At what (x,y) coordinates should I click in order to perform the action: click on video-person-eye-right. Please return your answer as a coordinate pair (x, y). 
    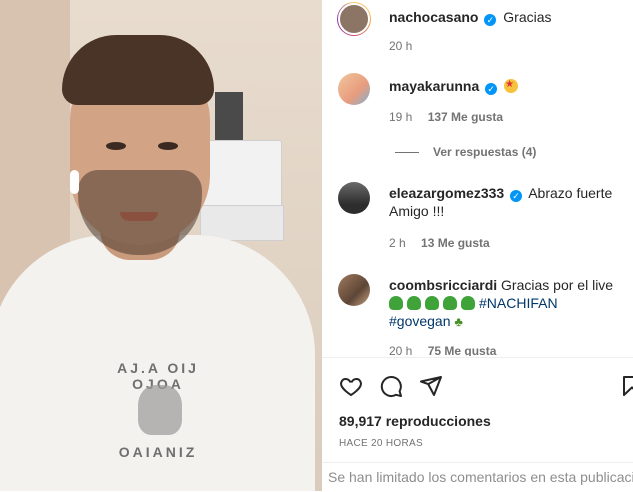
    Looking at the image, I should click on (168, 146).